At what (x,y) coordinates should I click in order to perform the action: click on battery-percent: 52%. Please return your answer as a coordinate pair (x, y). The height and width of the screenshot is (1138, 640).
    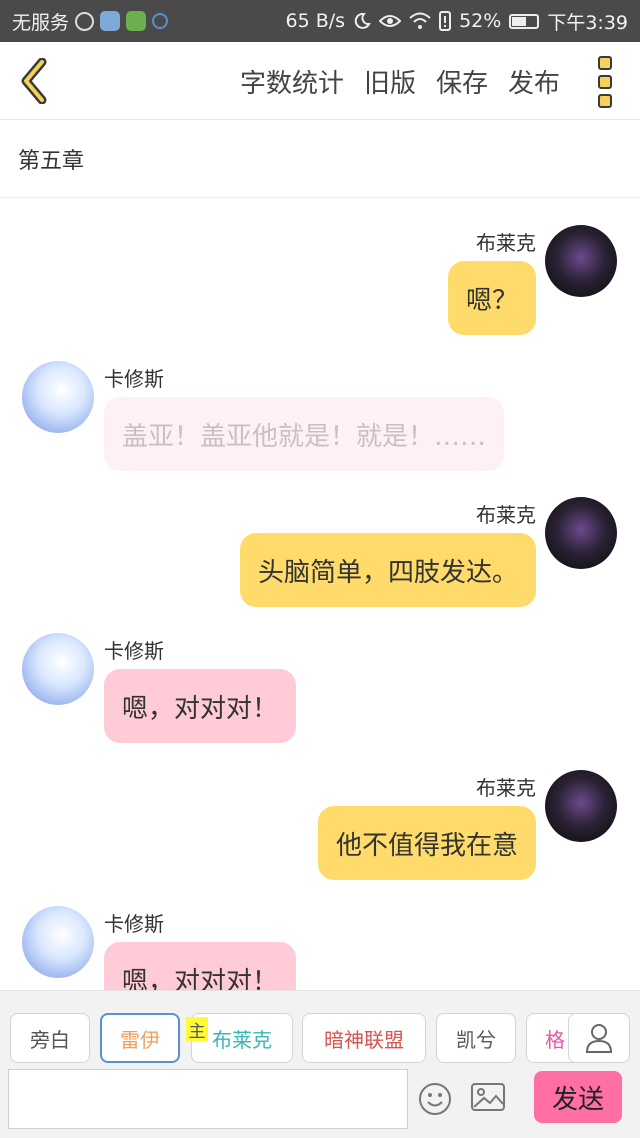
    Looking at the image, I should click on (480, 21).